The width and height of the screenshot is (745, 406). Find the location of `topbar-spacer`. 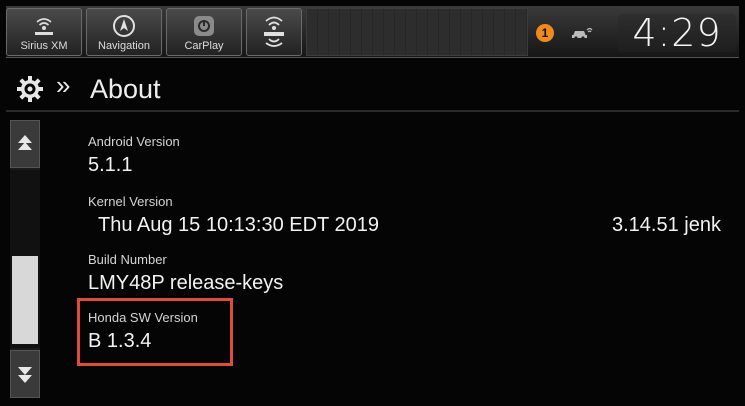

topbar-spacer is located at coordinates (417, 32).